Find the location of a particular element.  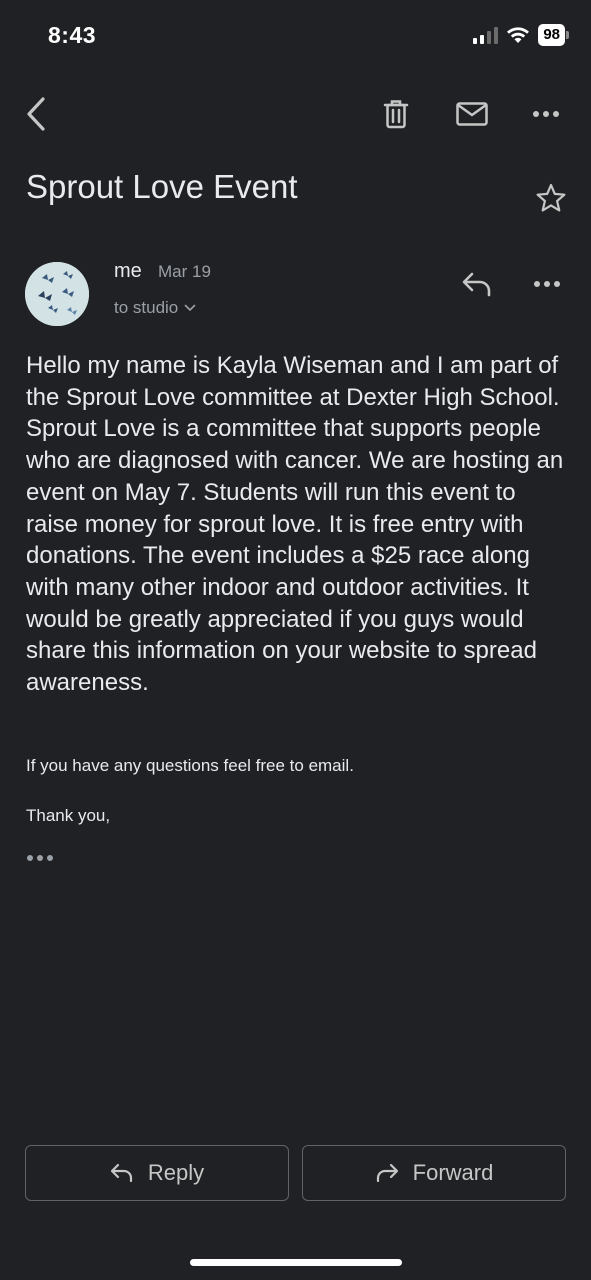

mark-unread-button is located at coordinates (472, 114).